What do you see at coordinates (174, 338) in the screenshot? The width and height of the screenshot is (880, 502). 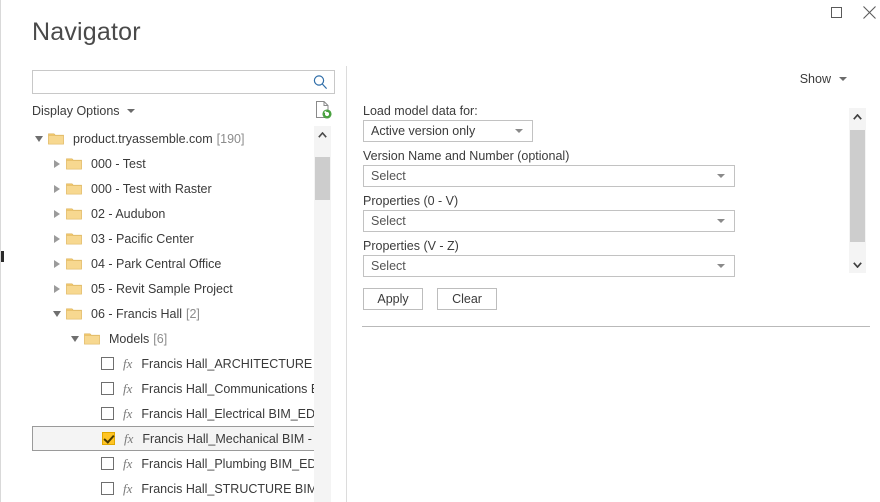 I see `tree-folder-row: Models [6]` at bounding box center [174, 338].